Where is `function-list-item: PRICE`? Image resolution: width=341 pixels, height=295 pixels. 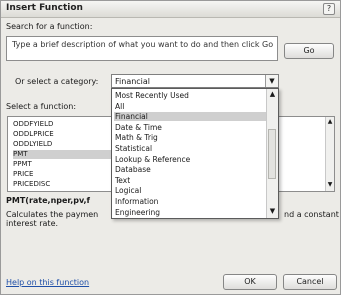
function-list-item: PRICE is located at coordinates (23, 174).